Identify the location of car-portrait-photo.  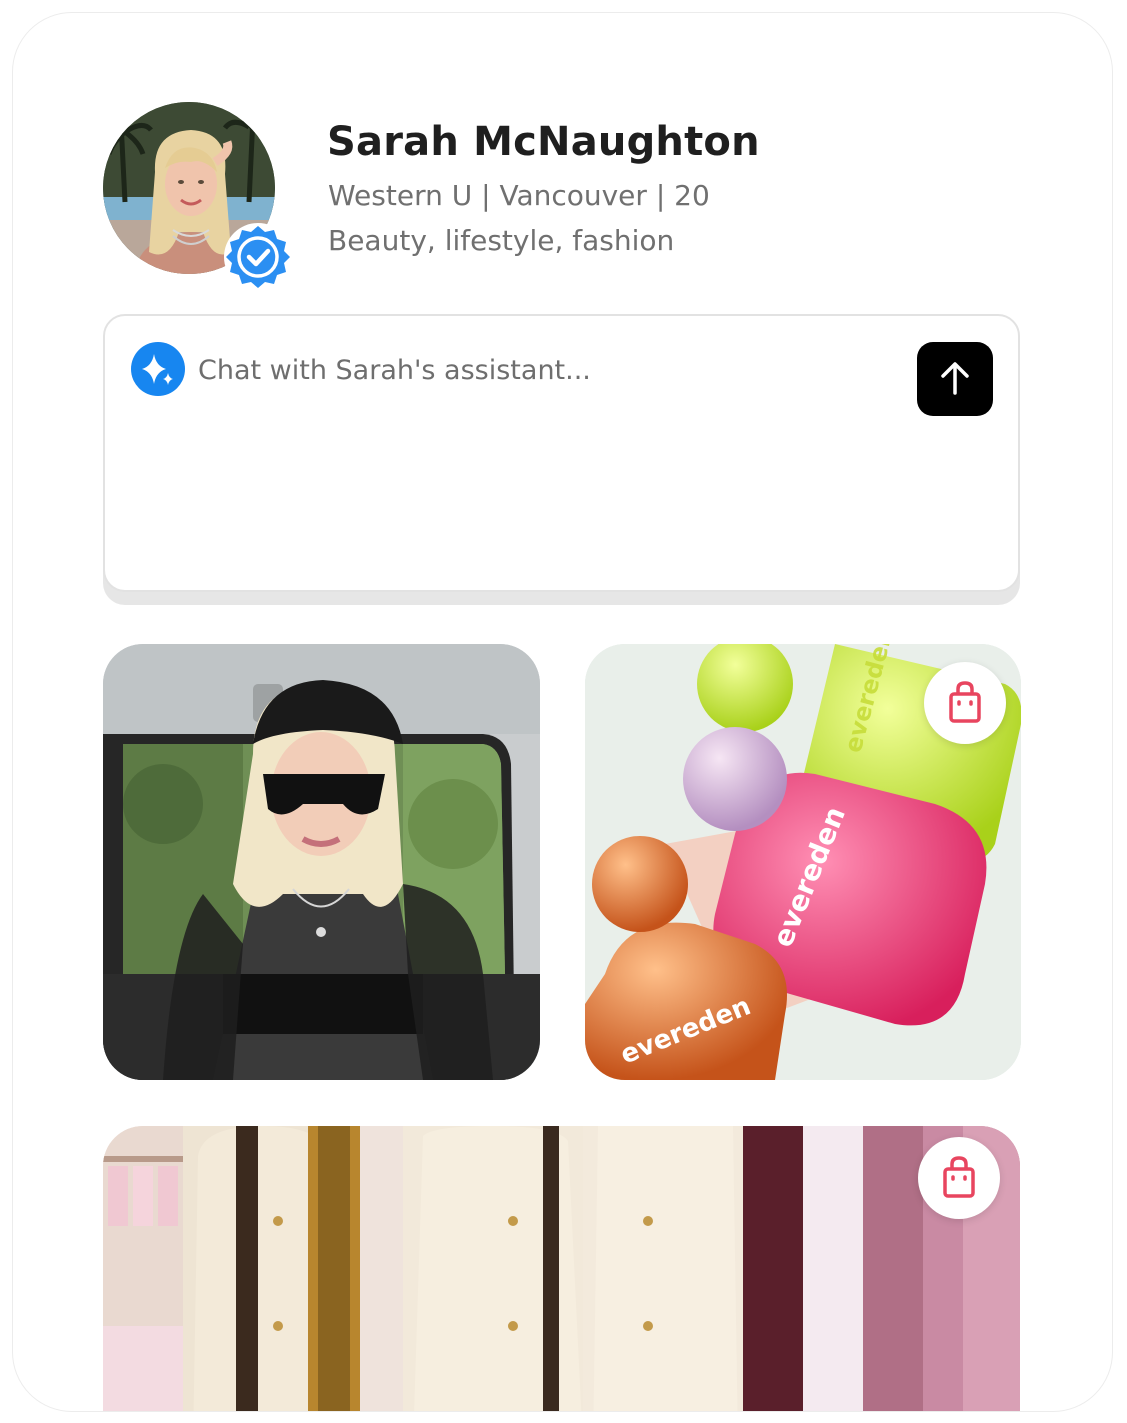
(321, 862).